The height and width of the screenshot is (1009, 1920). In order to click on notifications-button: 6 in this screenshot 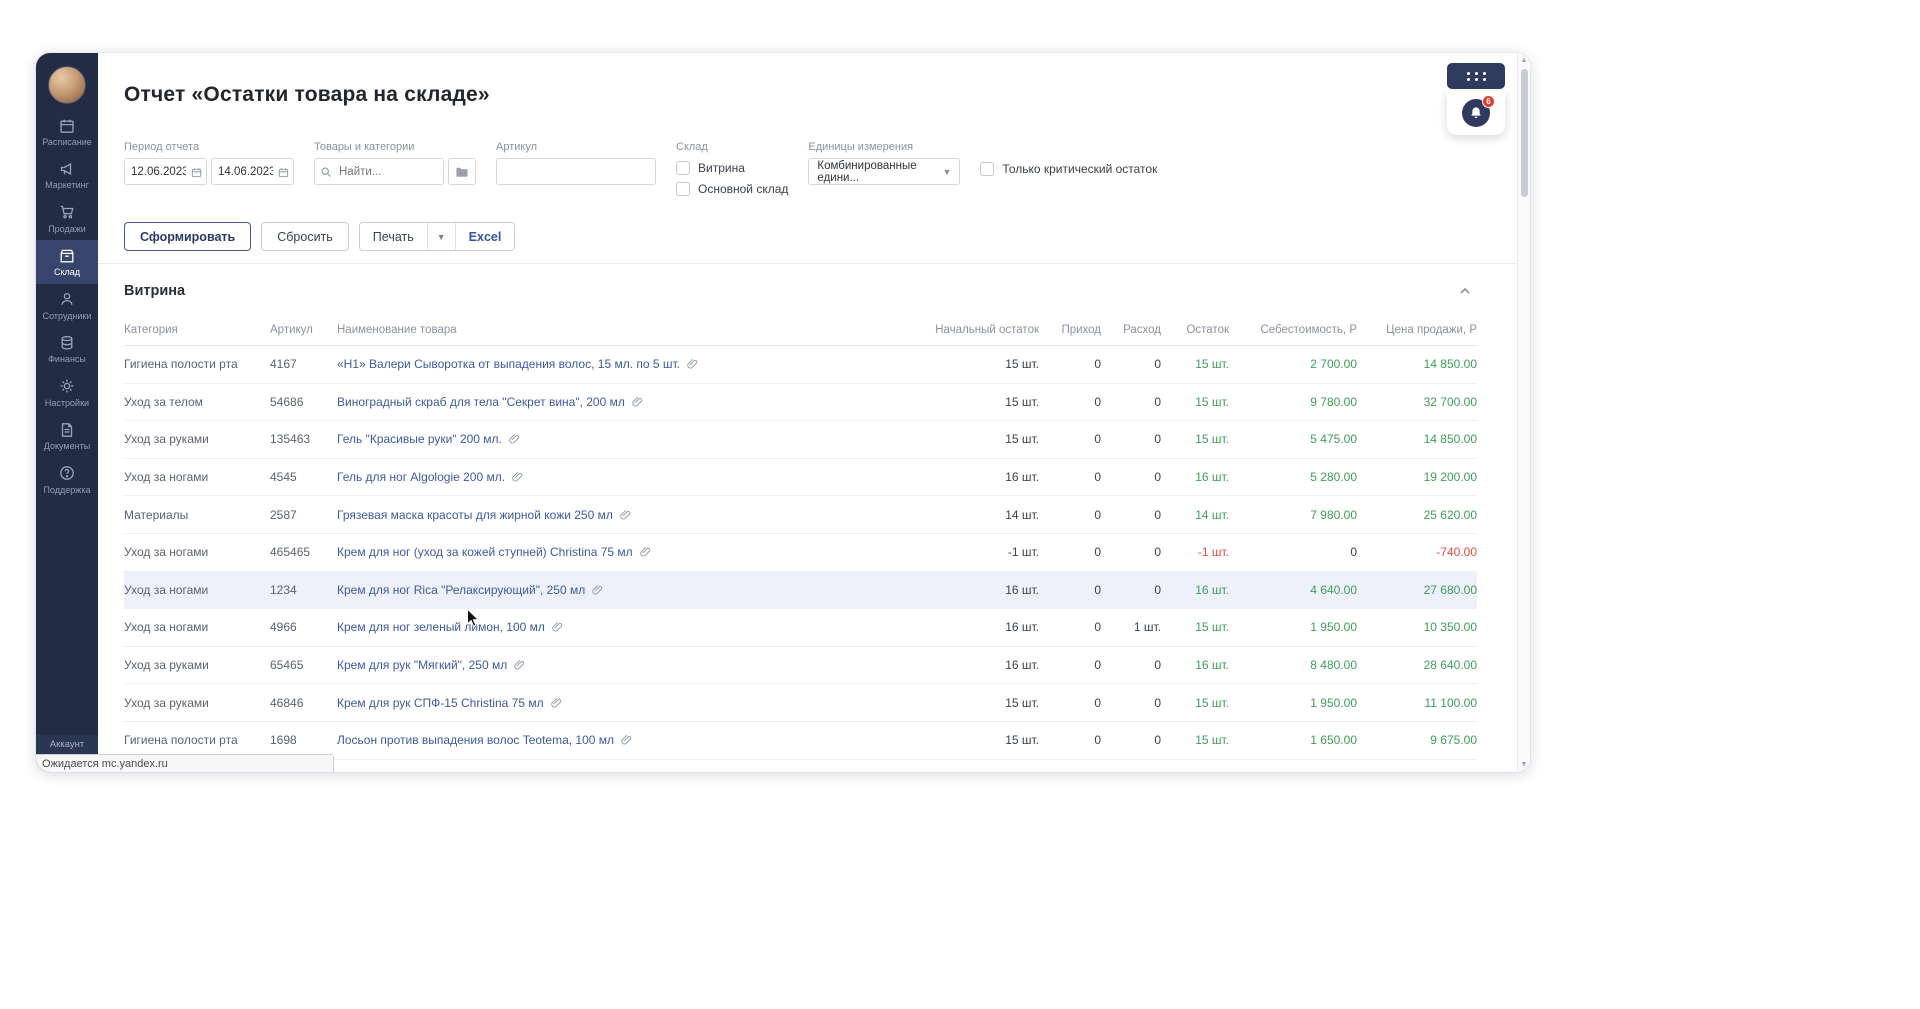, I will do `click(1478, 111)`.